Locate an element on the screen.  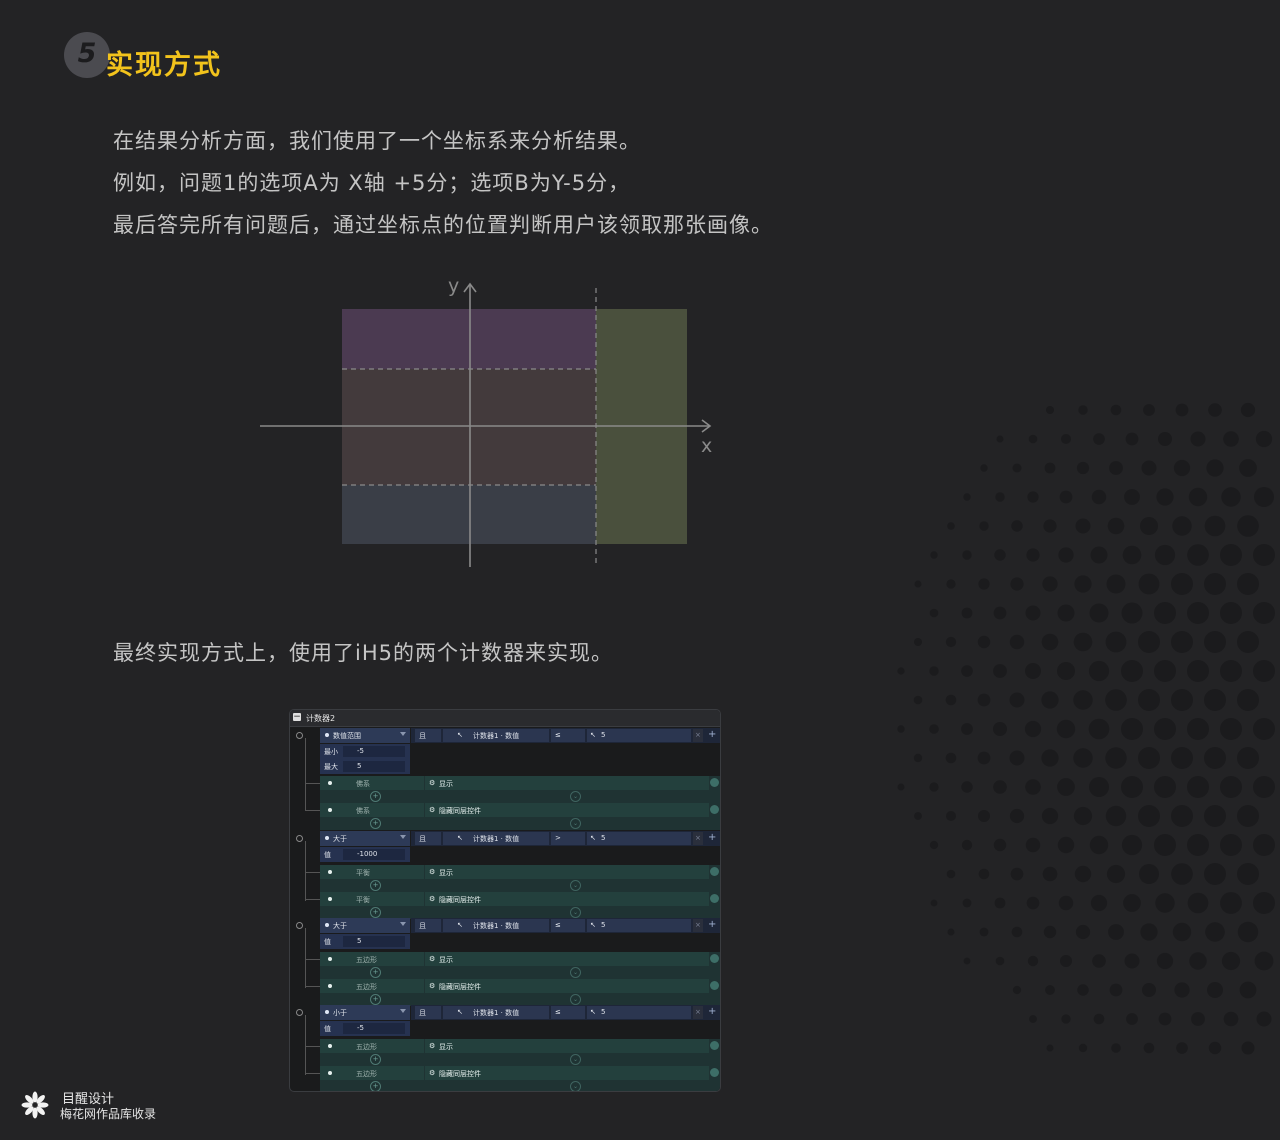
compare-bar: 且 ↖ 计数器1 · 数值 > ↖ 5 × + is located at coordinates (565, 838).